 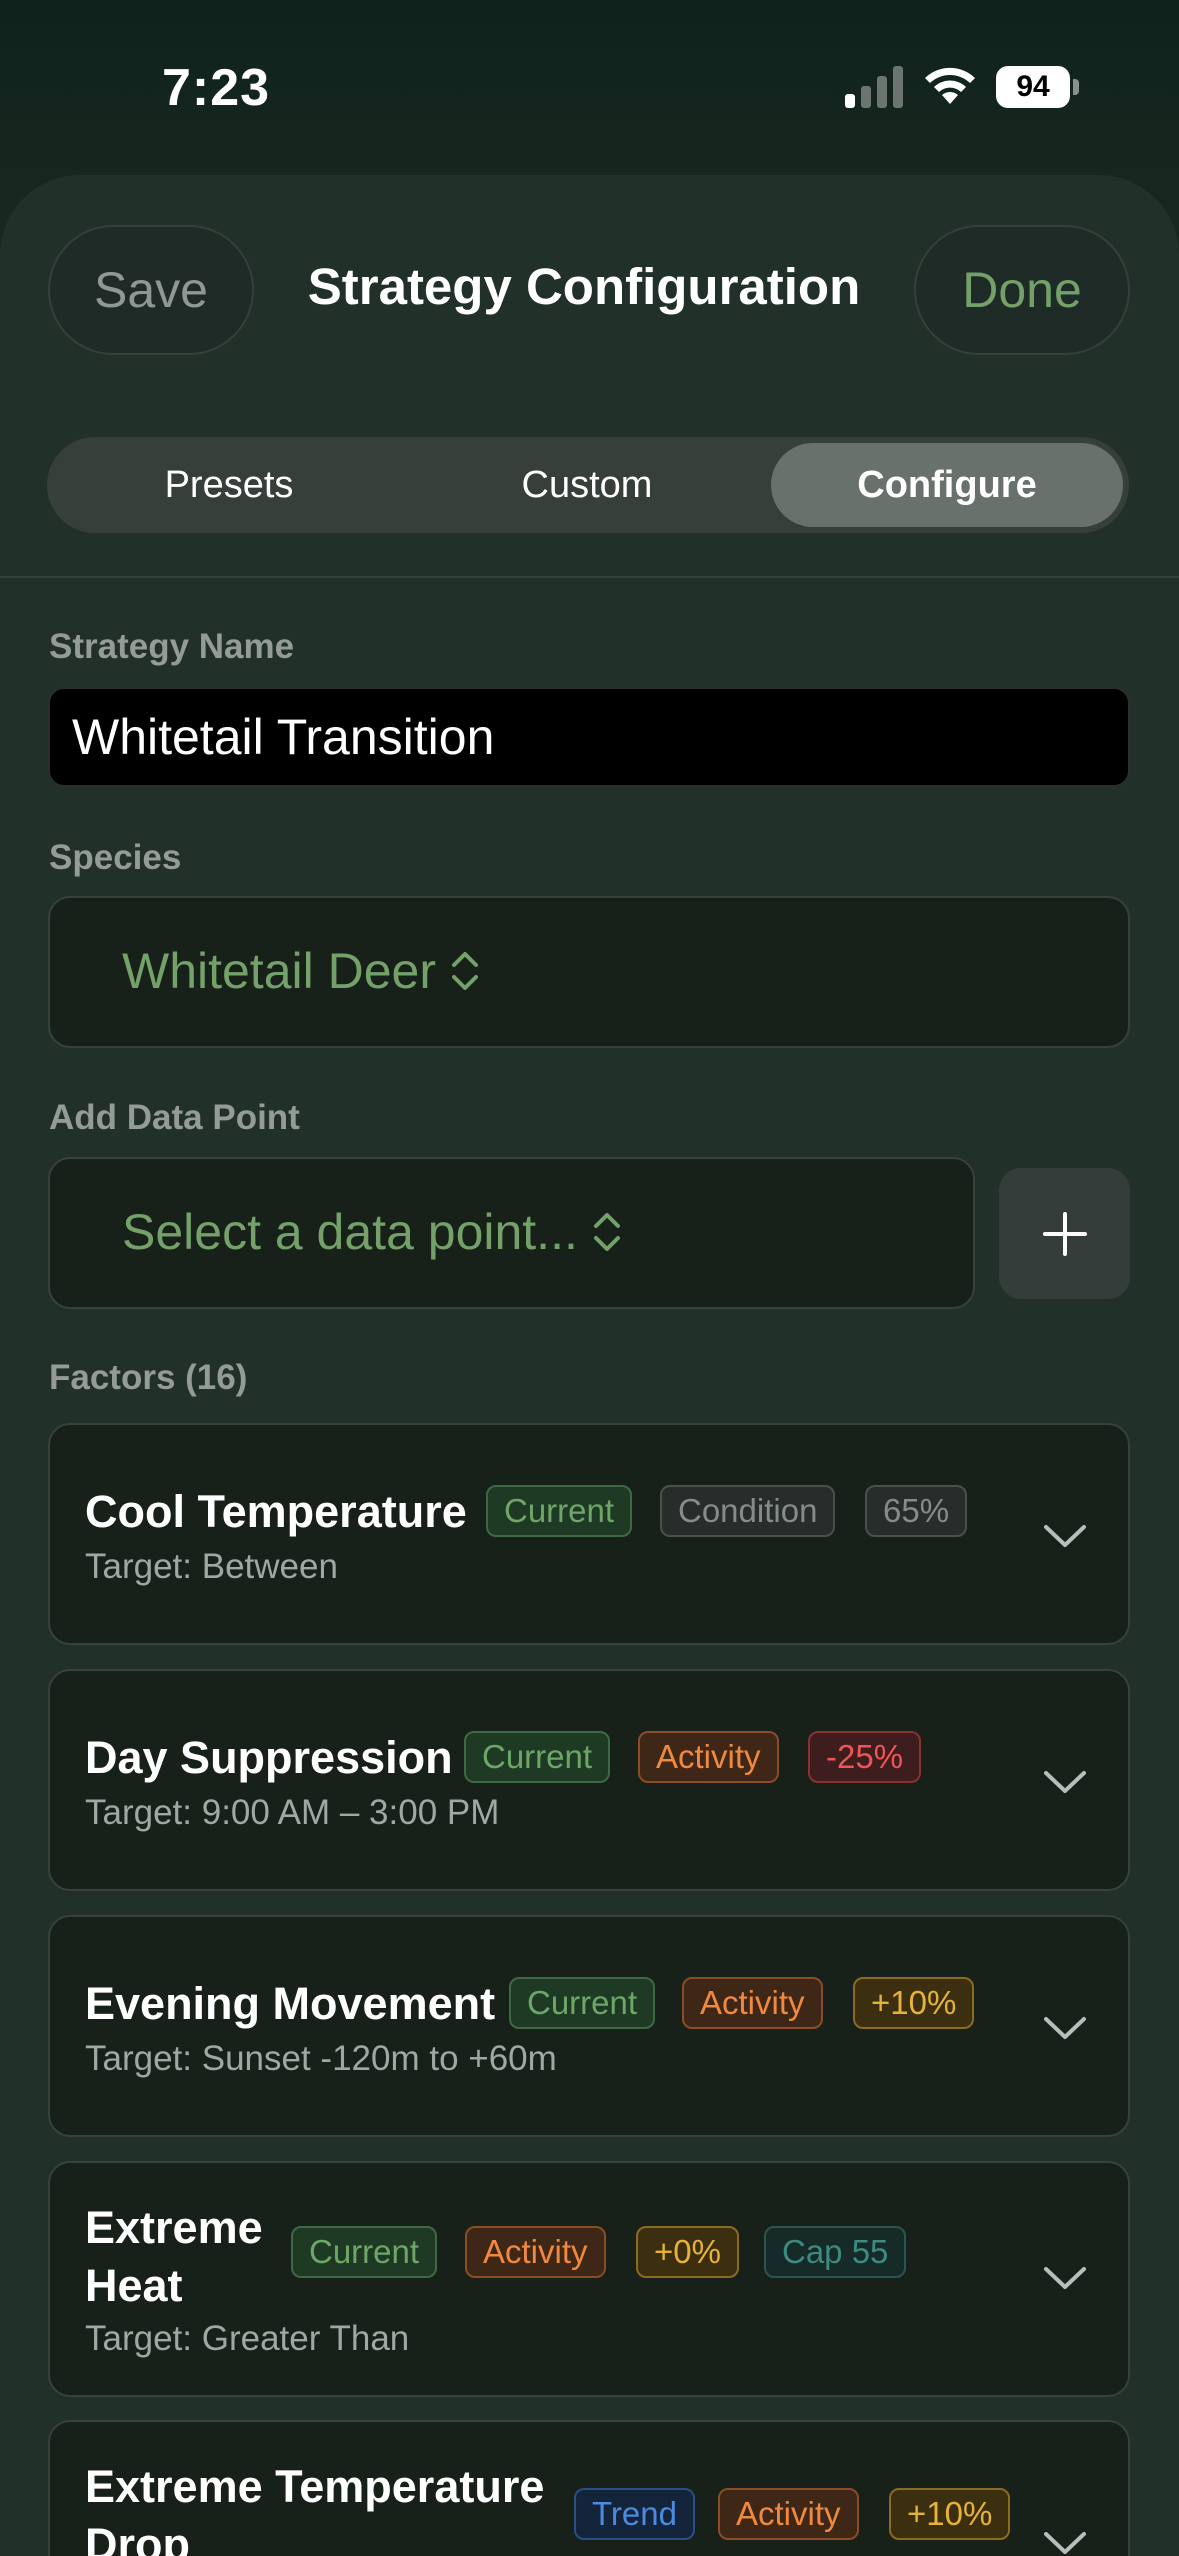 I want to click on battery-level: 94, so click(x=1033, y=87).